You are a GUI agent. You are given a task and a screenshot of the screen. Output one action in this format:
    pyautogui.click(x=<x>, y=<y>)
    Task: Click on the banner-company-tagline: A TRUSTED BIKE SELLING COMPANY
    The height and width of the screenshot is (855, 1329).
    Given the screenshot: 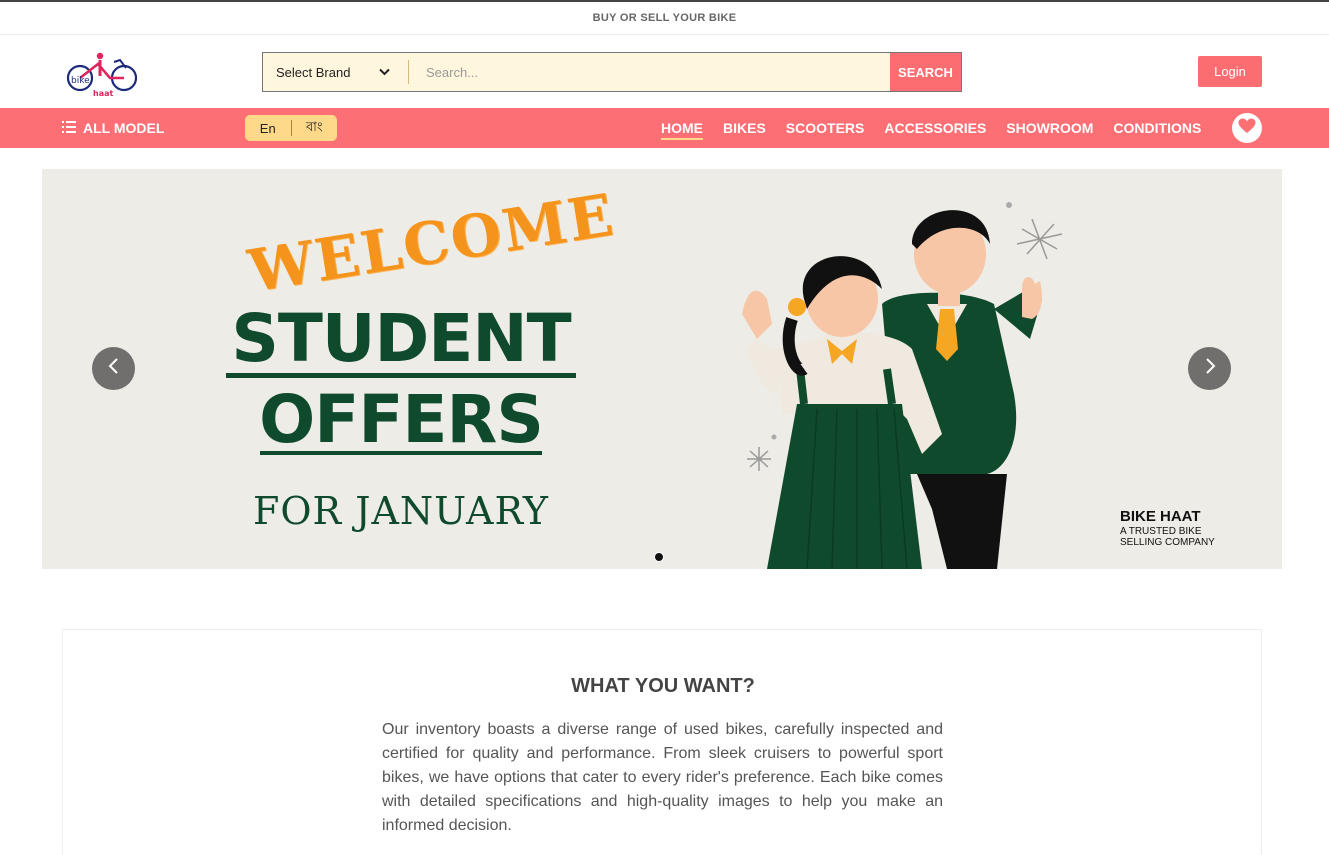 What is the action you would take?
    pyautogui.click(x=1167, y=537)
    